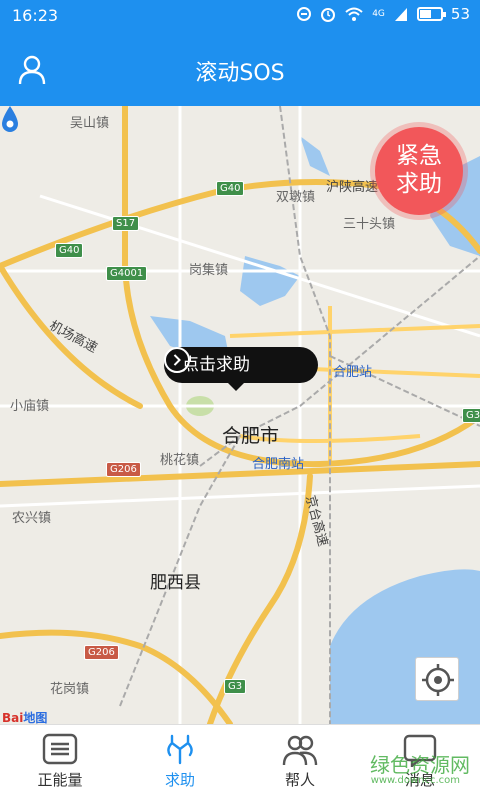 The image size is (480, 800). I want to click on place-hefei-city: 合肥市, so click(251, 436).